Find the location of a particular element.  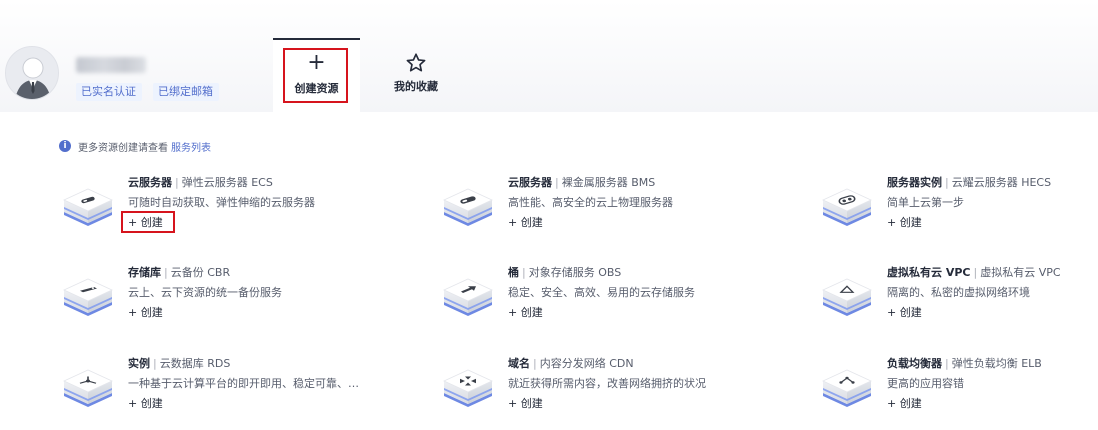

tab-create-resource: + 创建资源 is located at coordinates (316, 75).